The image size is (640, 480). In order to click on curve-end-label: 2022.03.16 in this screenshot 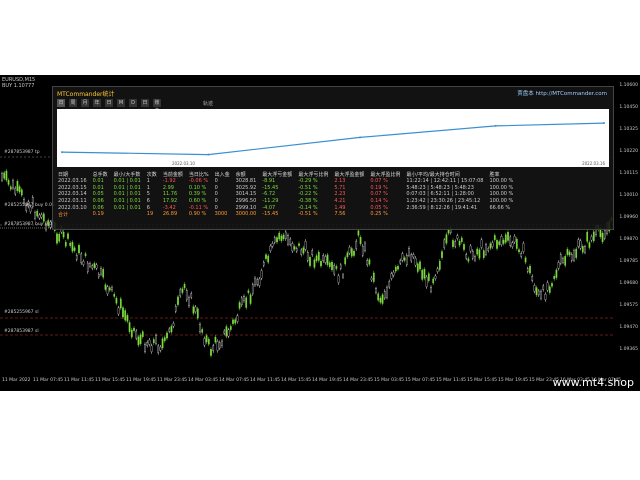, I will do `click(593, 163)`.